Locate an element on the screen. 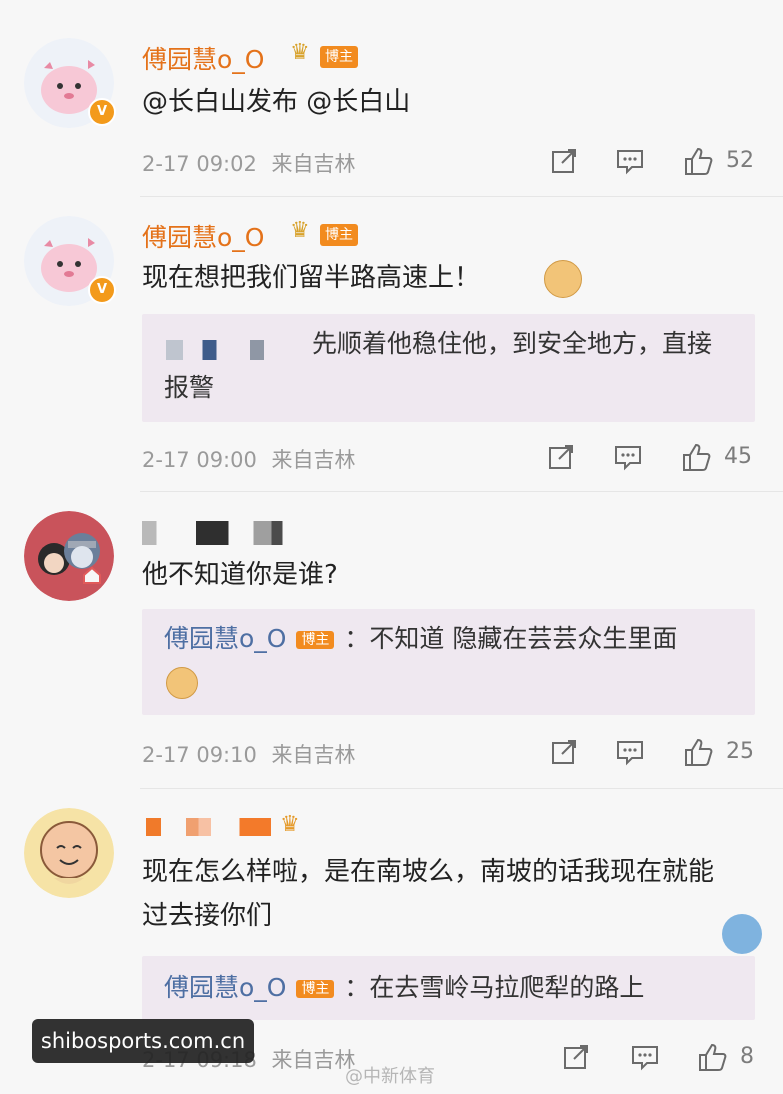 The height and width of the screenshot is (1094, 783). quoted-reply: 傅园慧o_O 博主 ：在去雪岭马拉爬犁的路上 is located at coordinates (448, 988).